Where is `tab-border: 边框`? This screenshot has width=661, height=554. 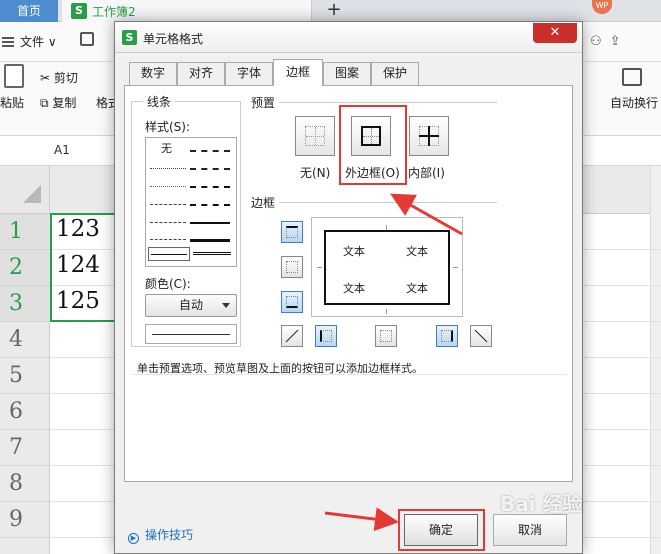 tab-border: 边框 is located at coordinates (298, 72).